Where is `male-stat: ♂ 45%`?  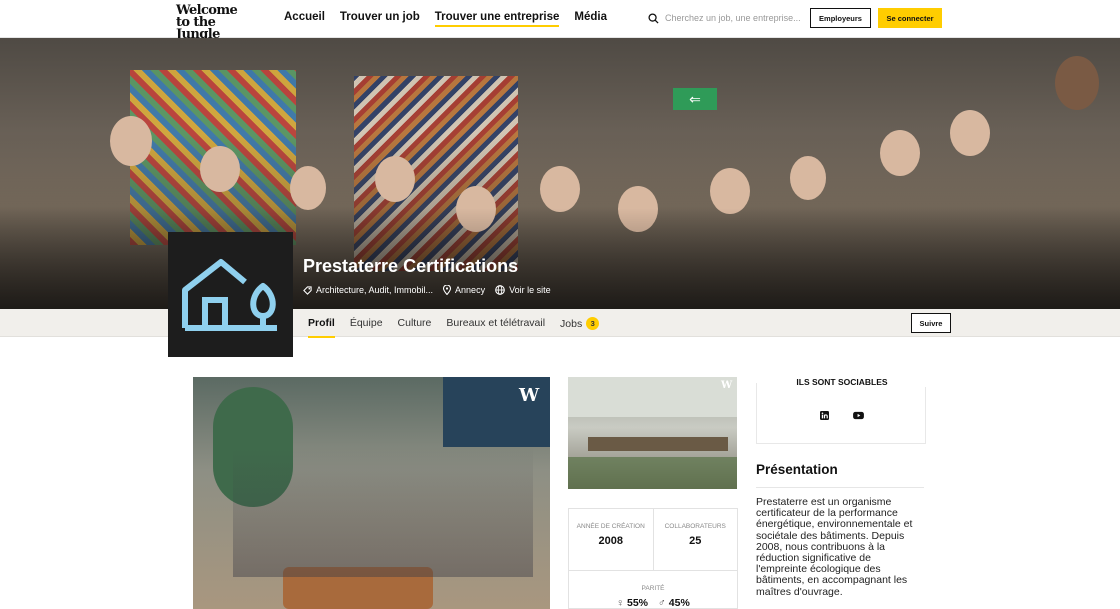 male-stat: ♂ 45% is located at coordinates (674, 603).